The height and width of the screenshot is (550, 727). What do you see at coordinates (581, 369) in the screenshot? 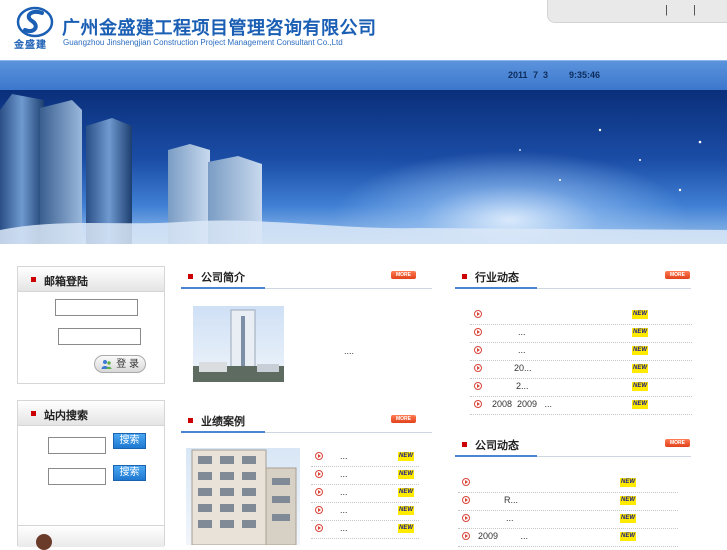
I see `list-item: 20... NEW` at bounding box center [581, 369].